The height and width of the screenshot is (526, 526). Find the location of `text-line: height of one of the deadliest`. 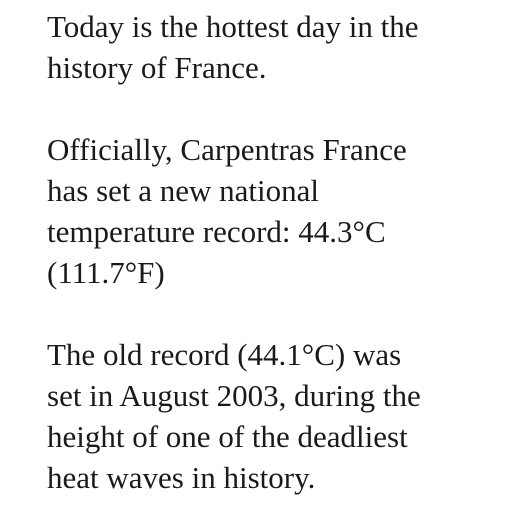

text-line: height of one of the deadliest is located at coordinates (227, 436).